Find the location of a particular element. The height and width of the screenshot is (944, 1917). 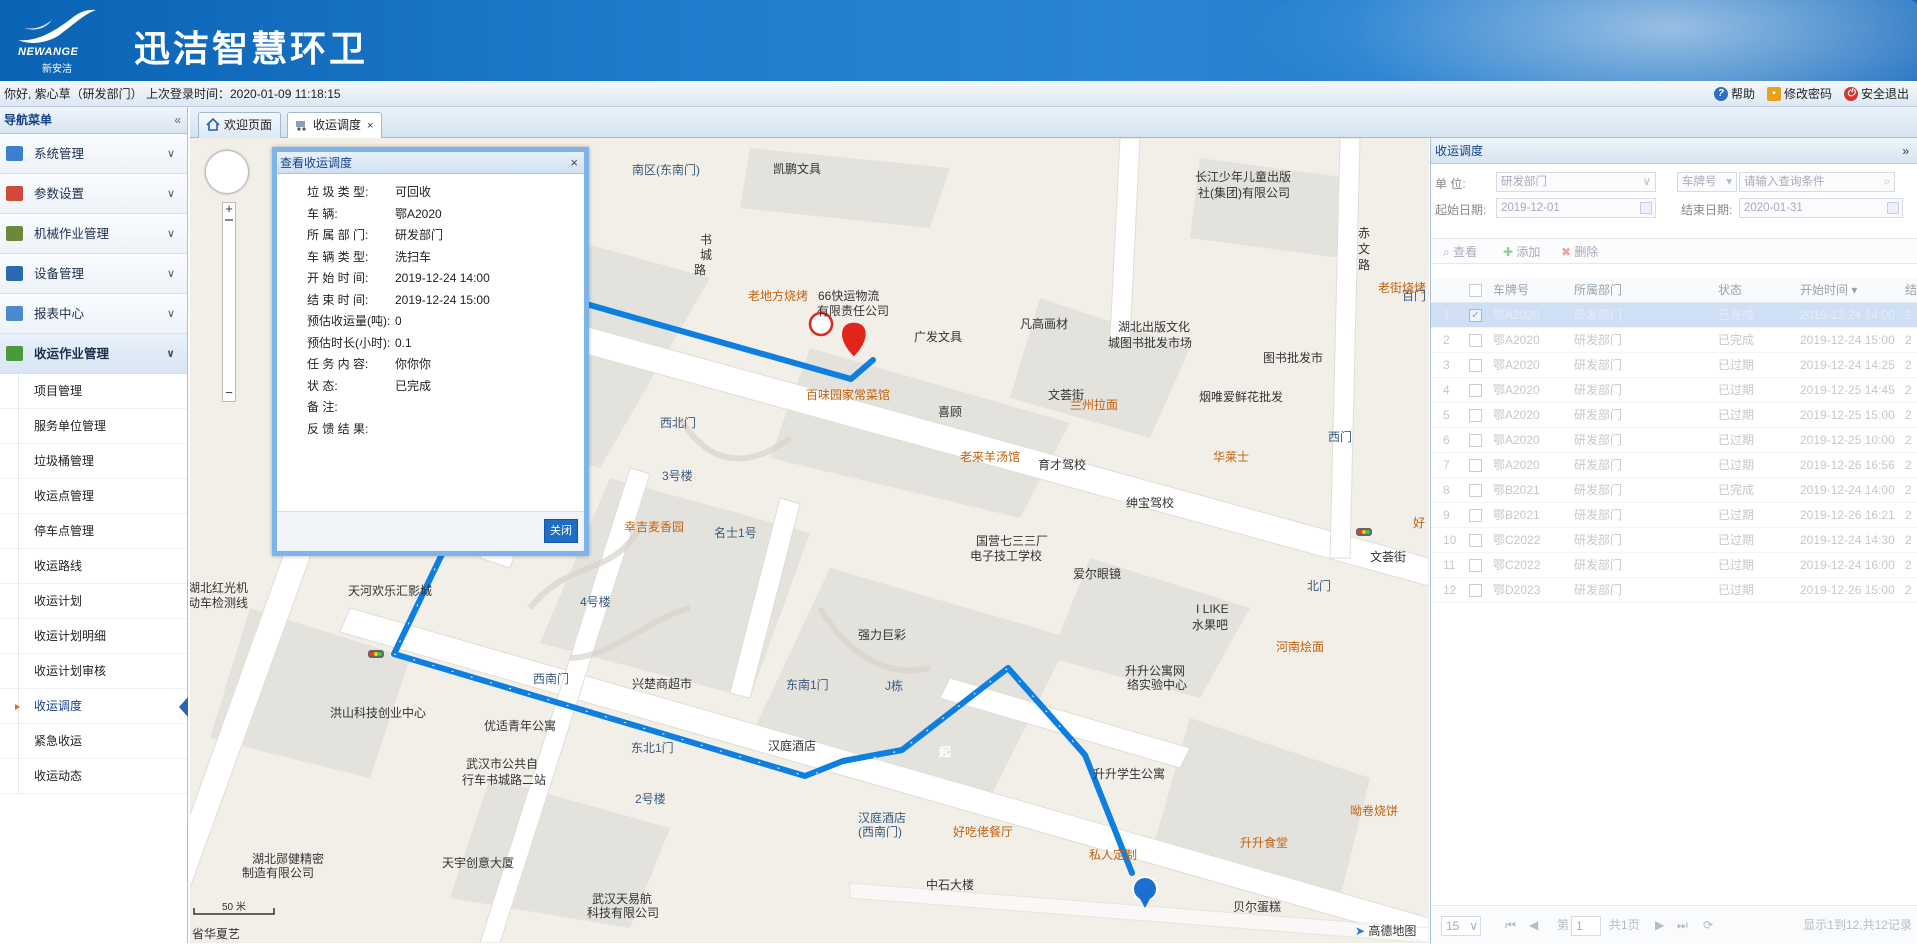

map-poi-label: 南区(东南门) is located at coordinates (666, 170).